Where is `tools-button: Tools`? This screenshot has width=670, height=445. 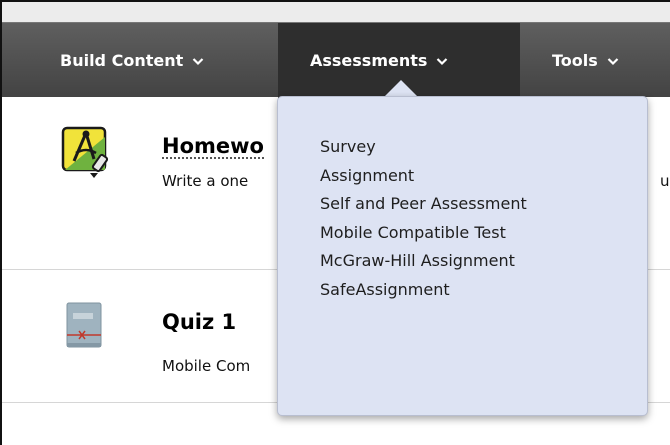
tools-button: Tools is located at coordinates (601, 60).